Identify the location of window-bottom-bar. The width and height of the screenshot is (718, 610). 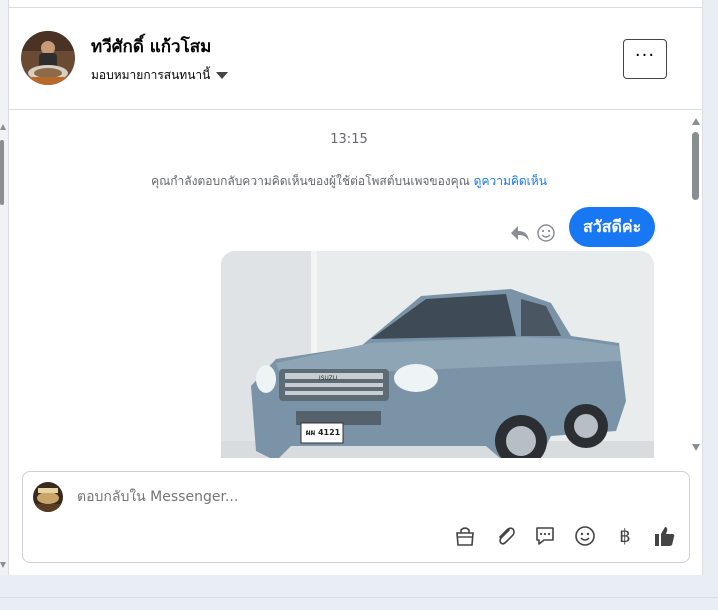
(359, 603).